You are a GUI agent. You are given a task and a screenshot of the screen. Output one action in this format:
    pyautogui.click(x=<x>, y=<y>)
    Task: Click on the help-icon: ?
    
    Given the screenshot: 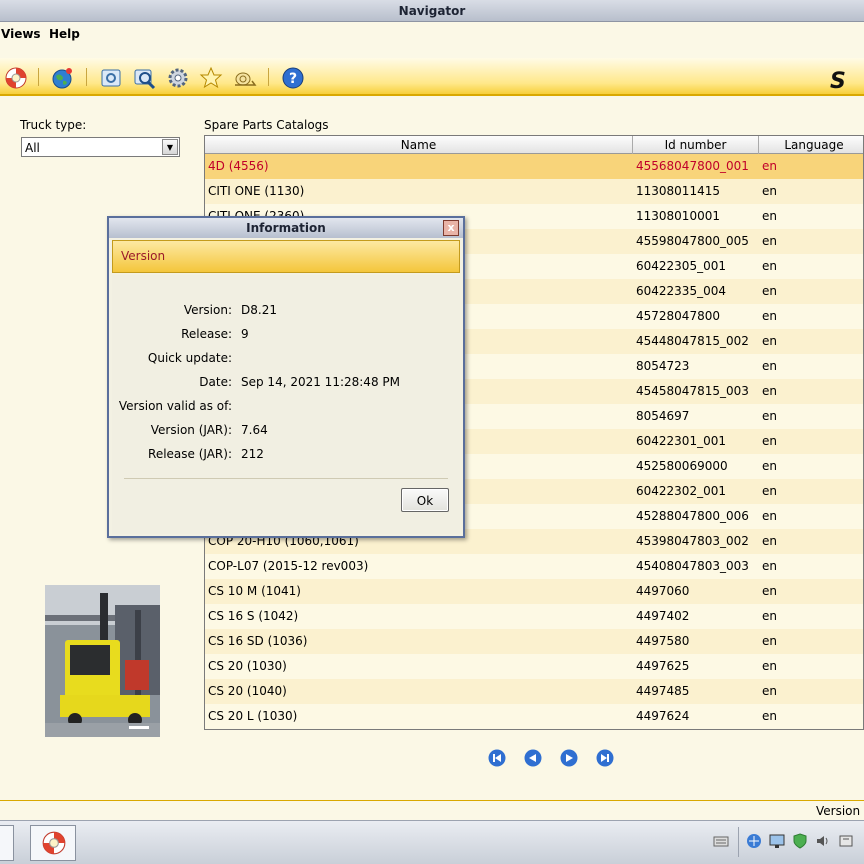 What is the action you would take?
    pyautogui.click(x=293, y=78)
    